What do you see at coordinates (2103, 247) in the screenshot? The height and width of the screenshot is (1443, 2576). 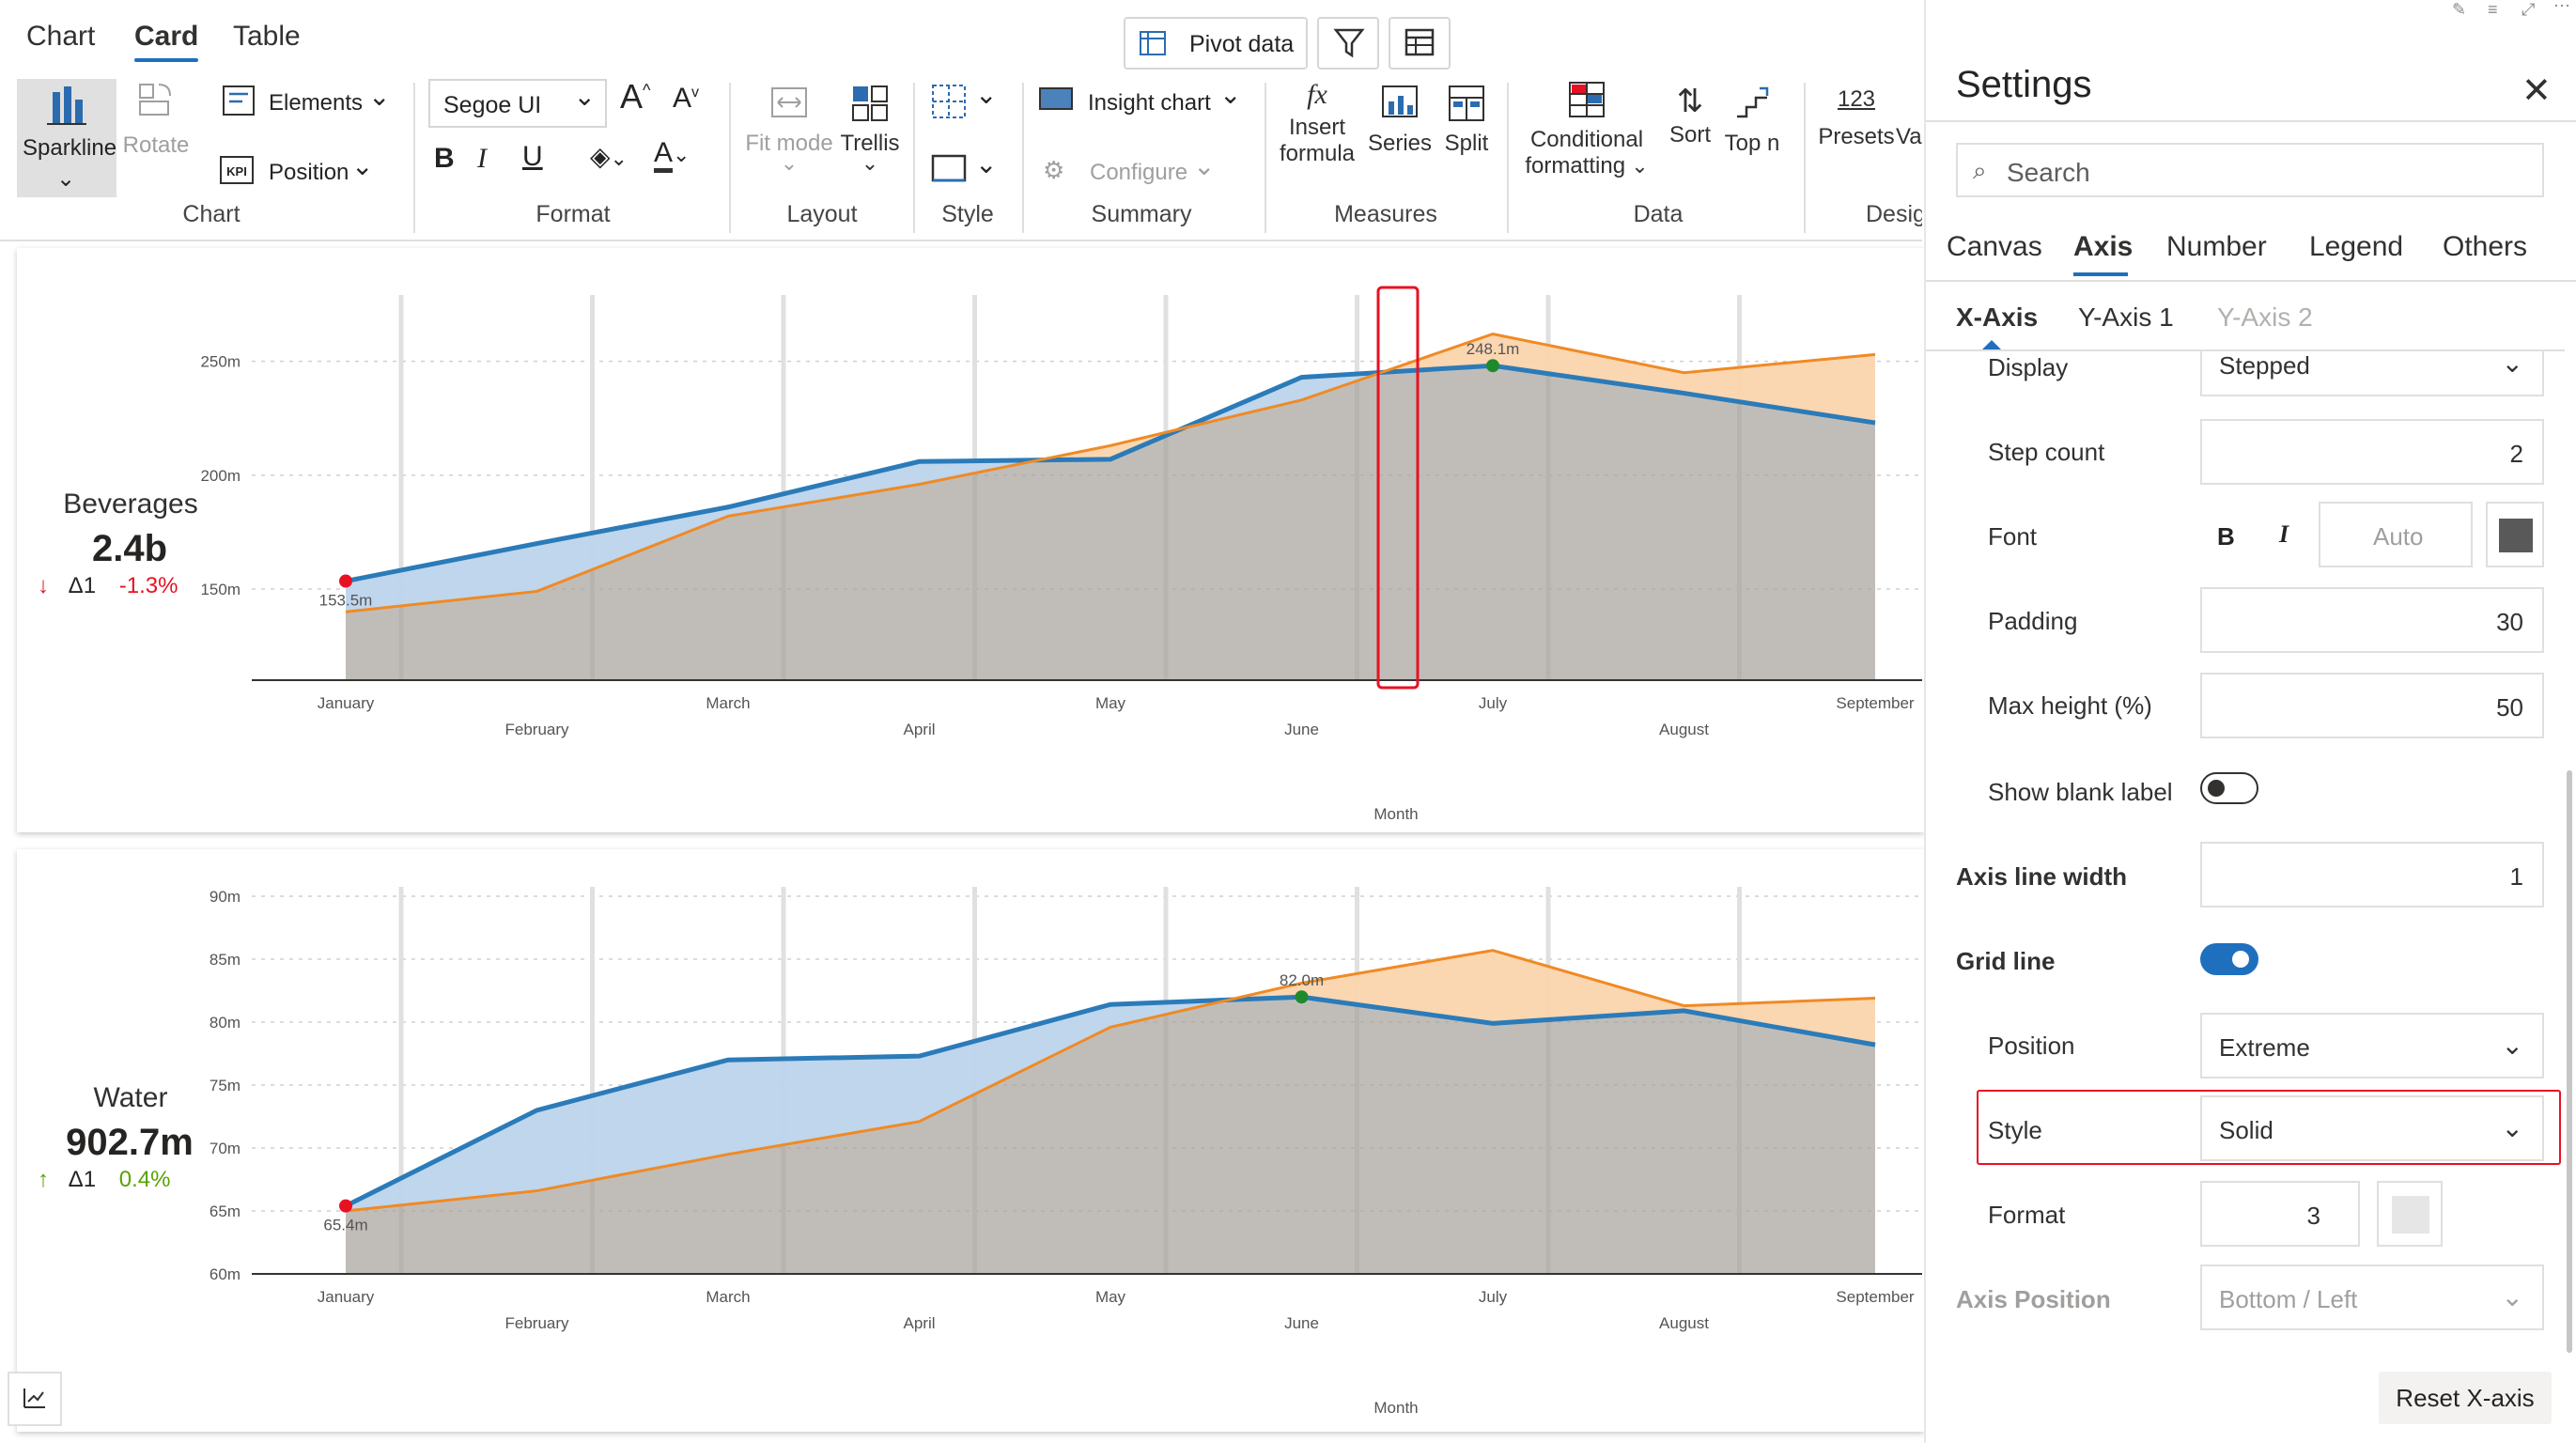 I see `settings-tab-axis: Axis` at bounding box center [2103, 247].